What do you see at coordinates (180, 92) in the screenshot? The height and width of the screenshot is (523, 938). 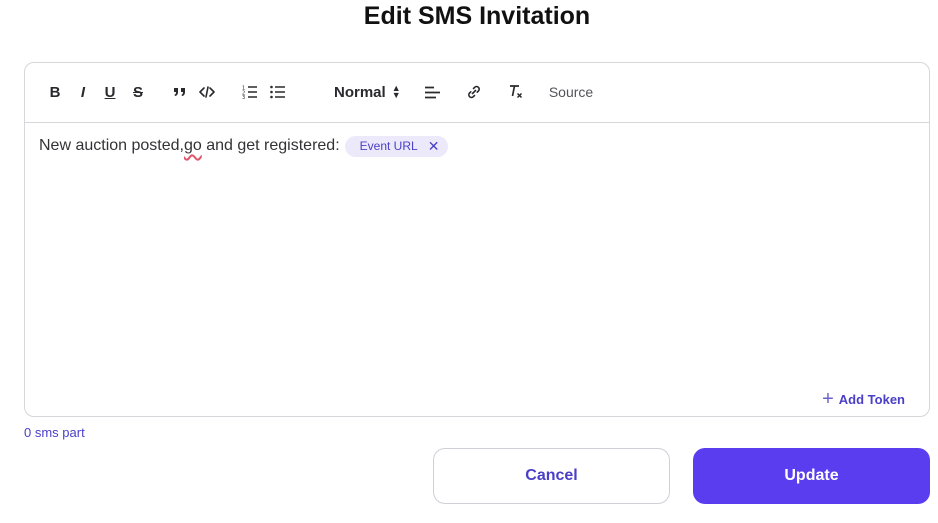 I see `blockquote-icon` at bounding box center [180, 92].